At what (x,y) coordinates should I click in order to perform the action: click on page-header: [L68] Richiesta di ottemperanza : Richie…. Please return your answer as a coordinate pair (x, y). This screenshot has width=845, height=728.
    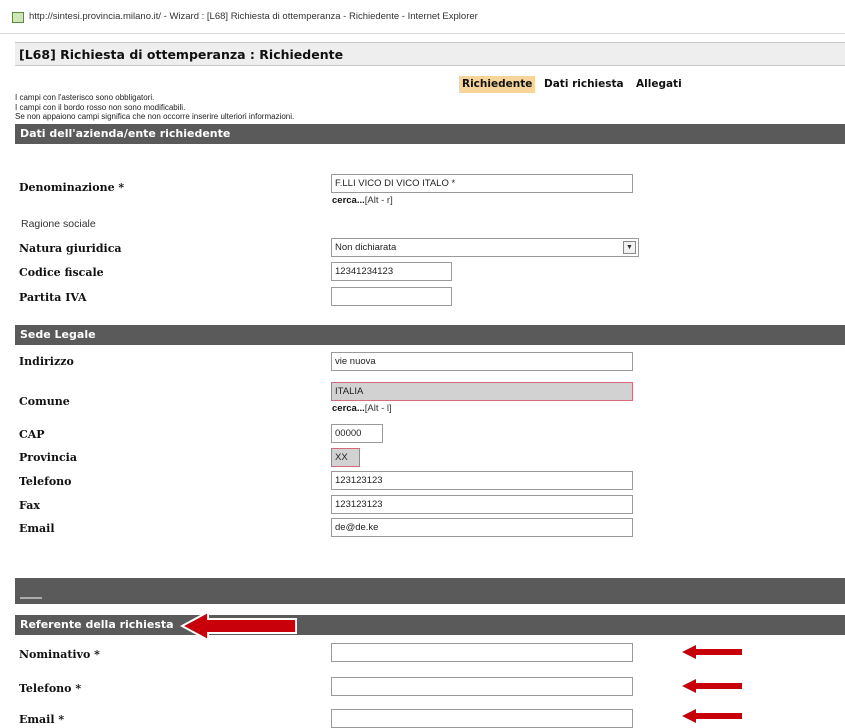
    Looking at the image, I should click on (430, 54).